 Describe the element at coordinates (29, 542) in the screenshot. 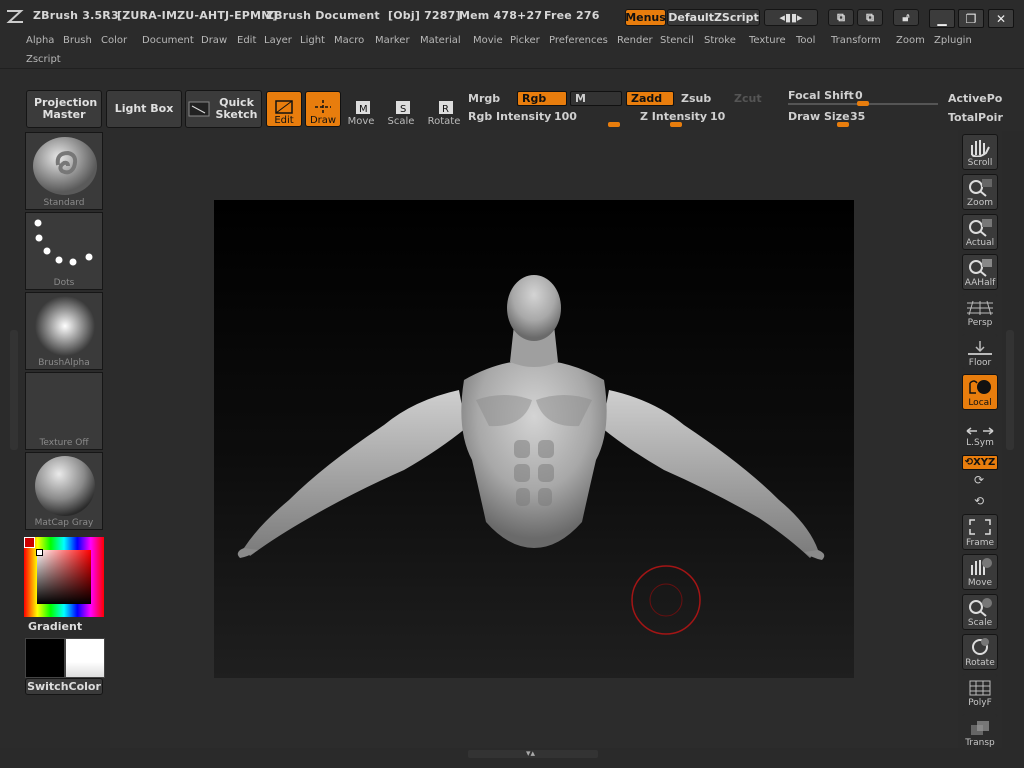

I see `hue-marker` at that location.